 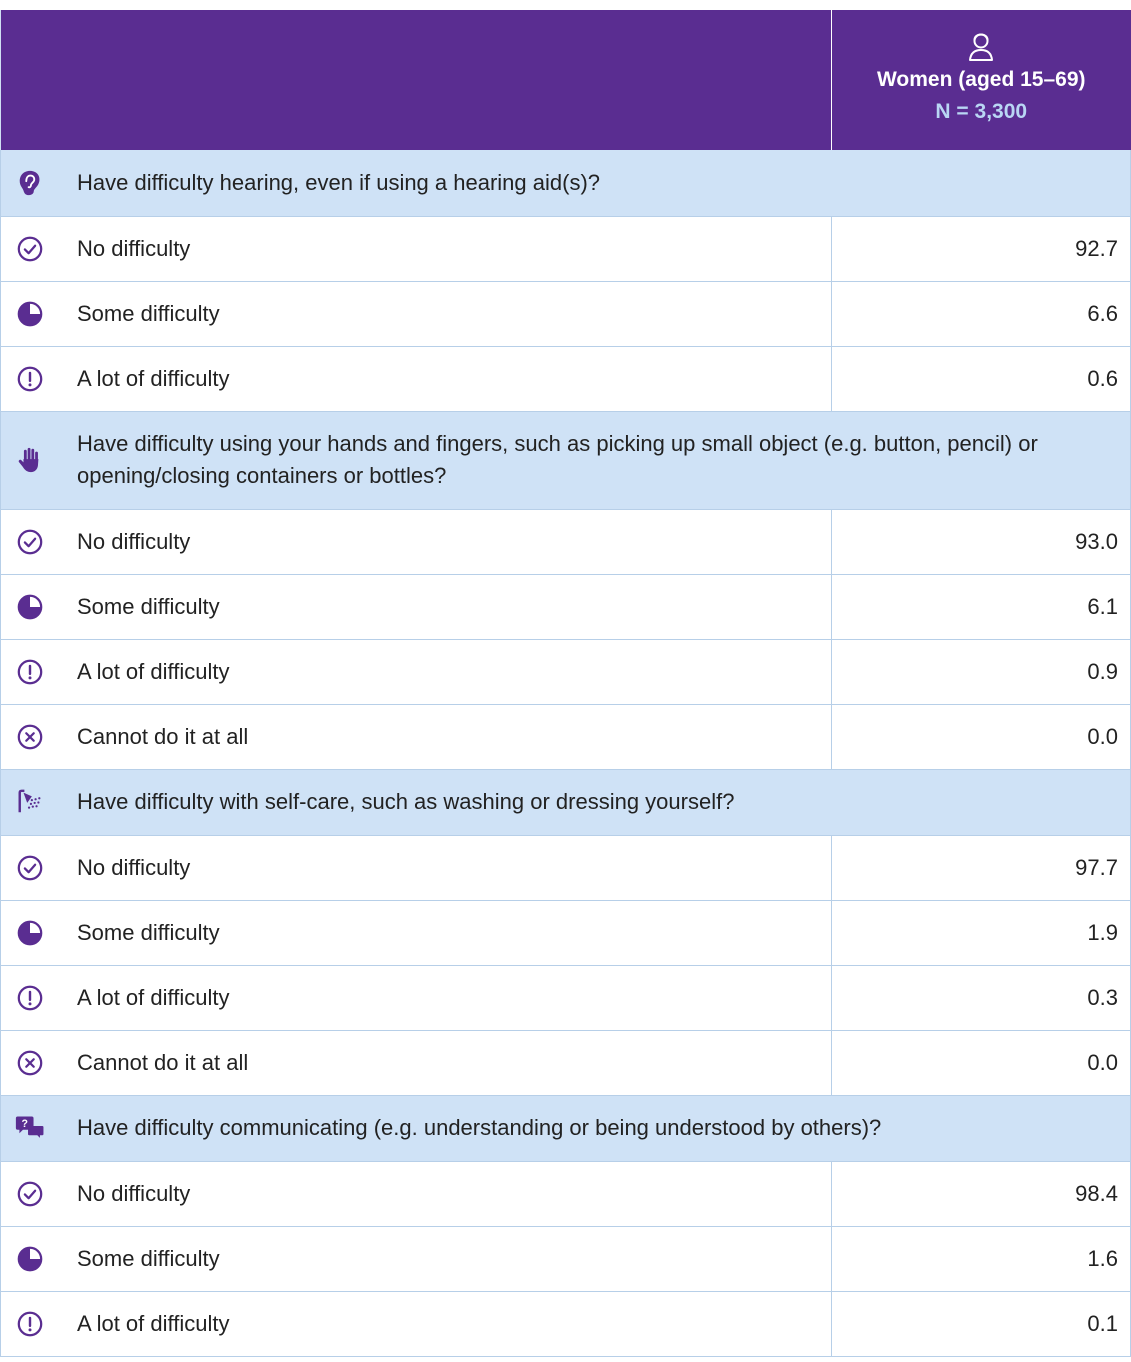 What do you see at coordinates (981, 379) in the screenshot?
I see `percentage-value: 0.6` at bounding box center [981, 379].